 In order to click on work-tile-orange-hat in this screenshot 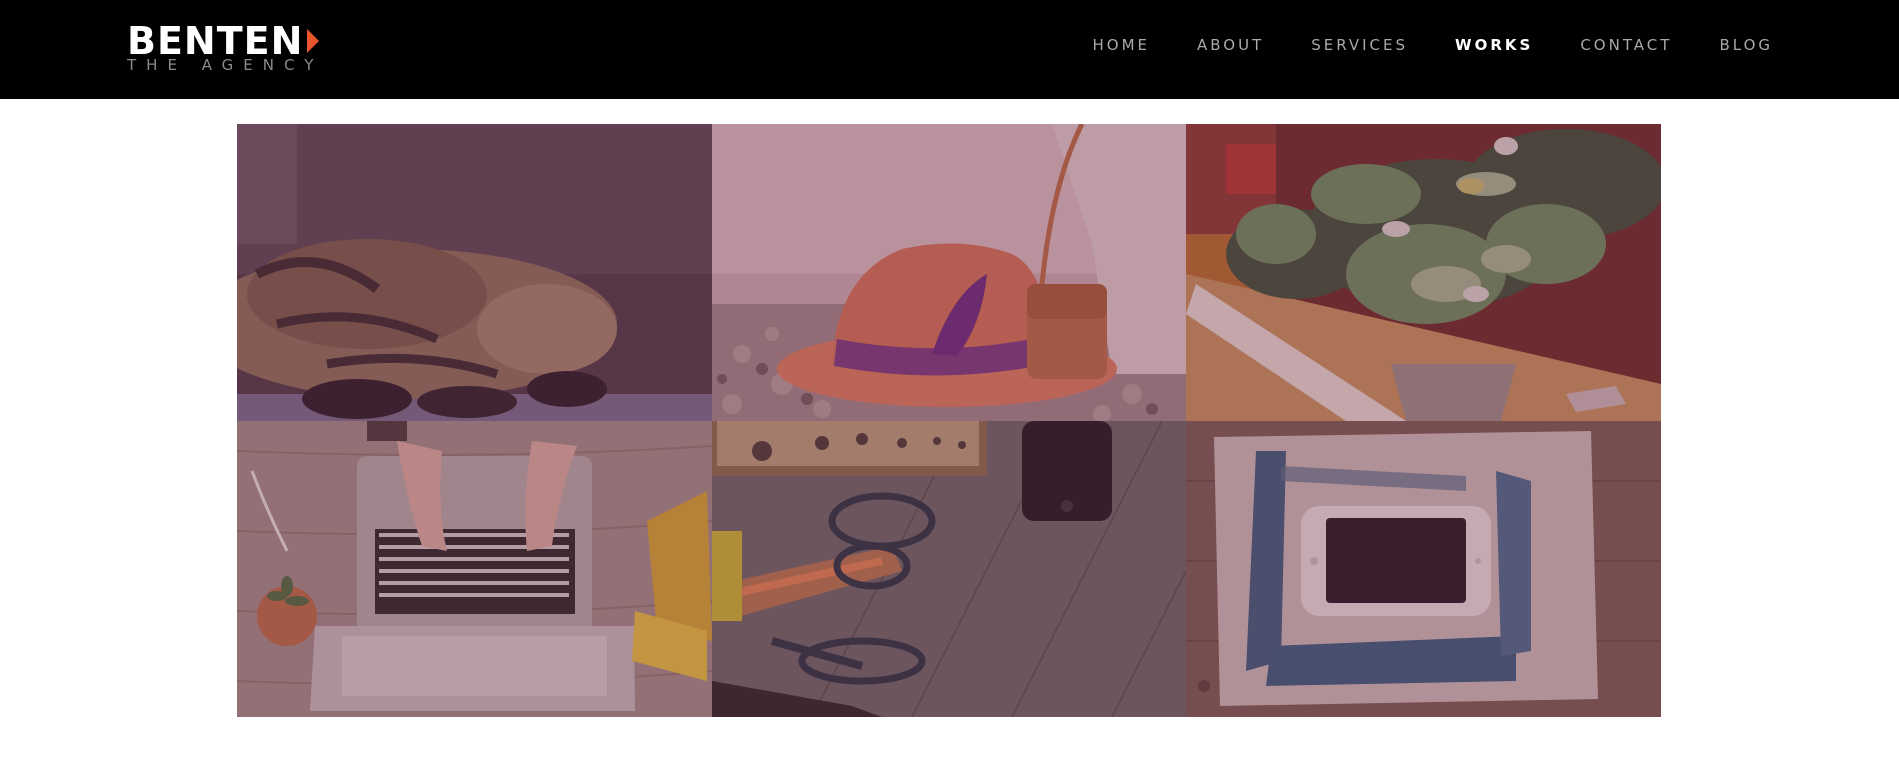, I will do `click(949, 272)`.